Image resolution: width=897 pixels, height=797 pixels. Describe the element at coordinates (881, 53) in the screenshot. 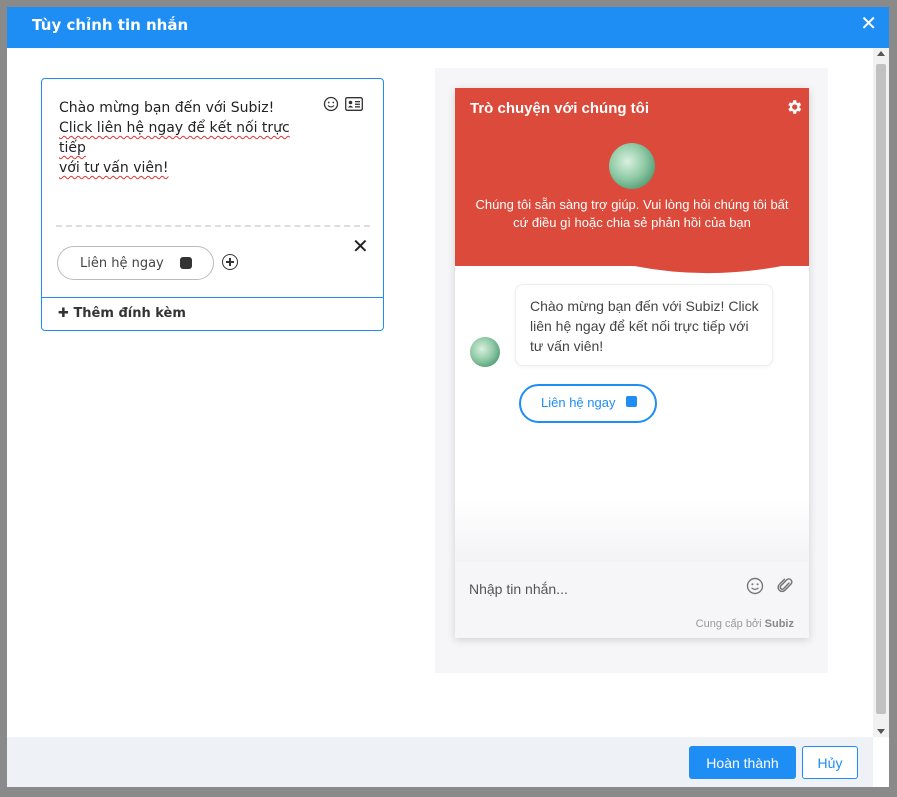

I see `scroll-up-icon` at that location.